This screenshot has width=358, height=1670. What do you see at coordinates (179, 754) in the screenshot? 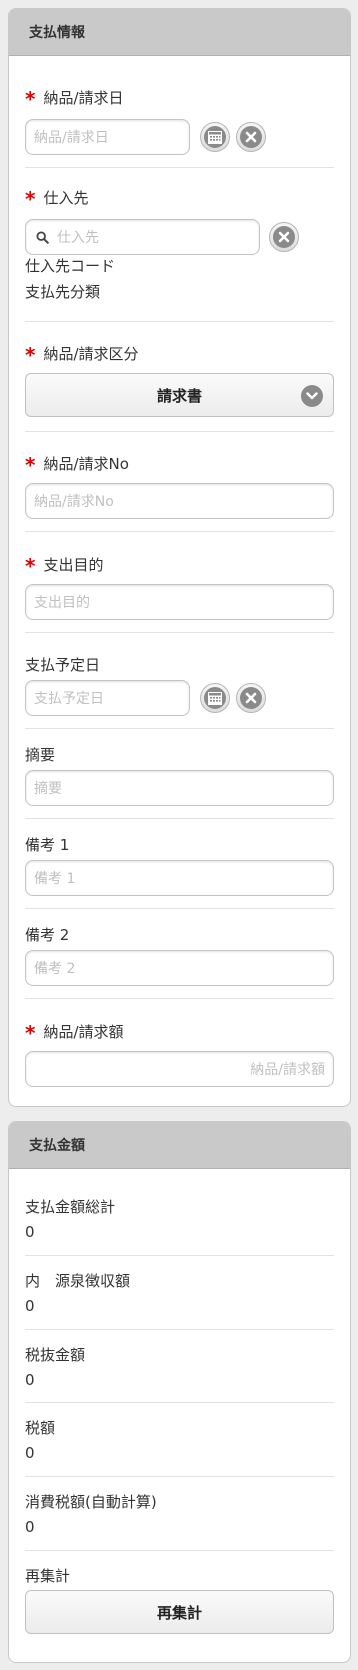
I see `summary-field: 摘要` at bounding box center [179, 754].